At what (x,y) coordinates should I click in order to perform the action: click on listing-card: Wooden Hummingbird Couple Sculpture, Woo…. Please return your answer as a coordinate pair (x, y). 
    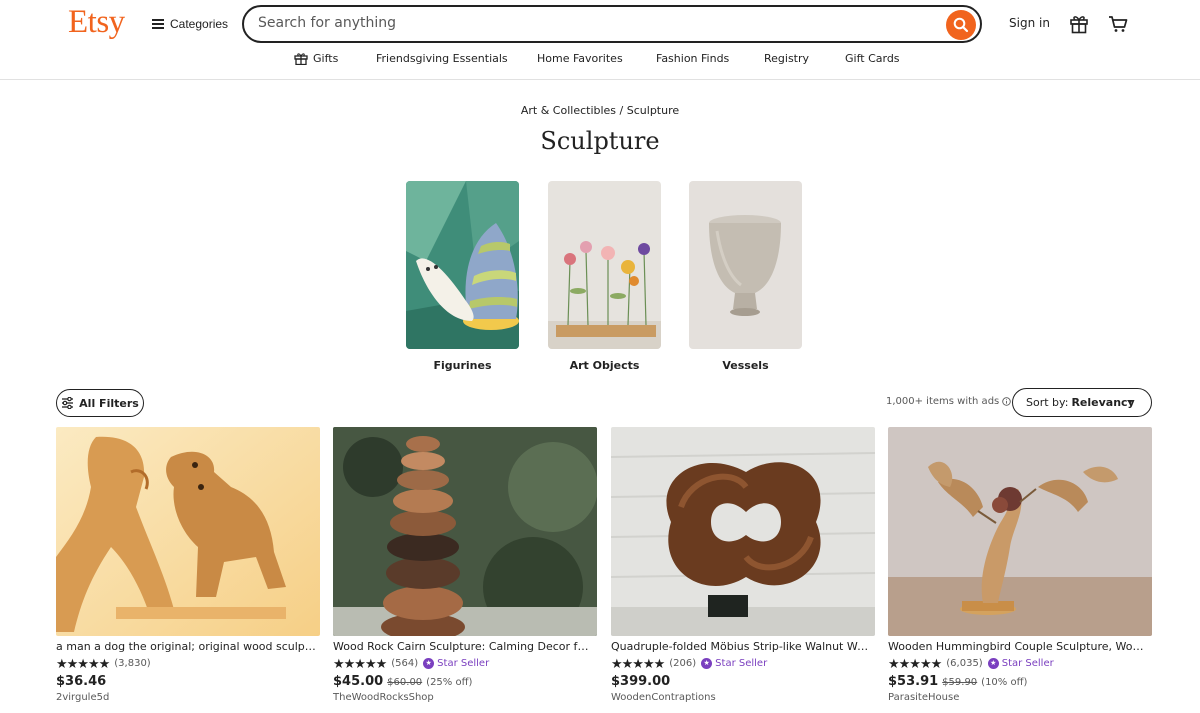
    Looking at the image, I should click on (1020, 565).